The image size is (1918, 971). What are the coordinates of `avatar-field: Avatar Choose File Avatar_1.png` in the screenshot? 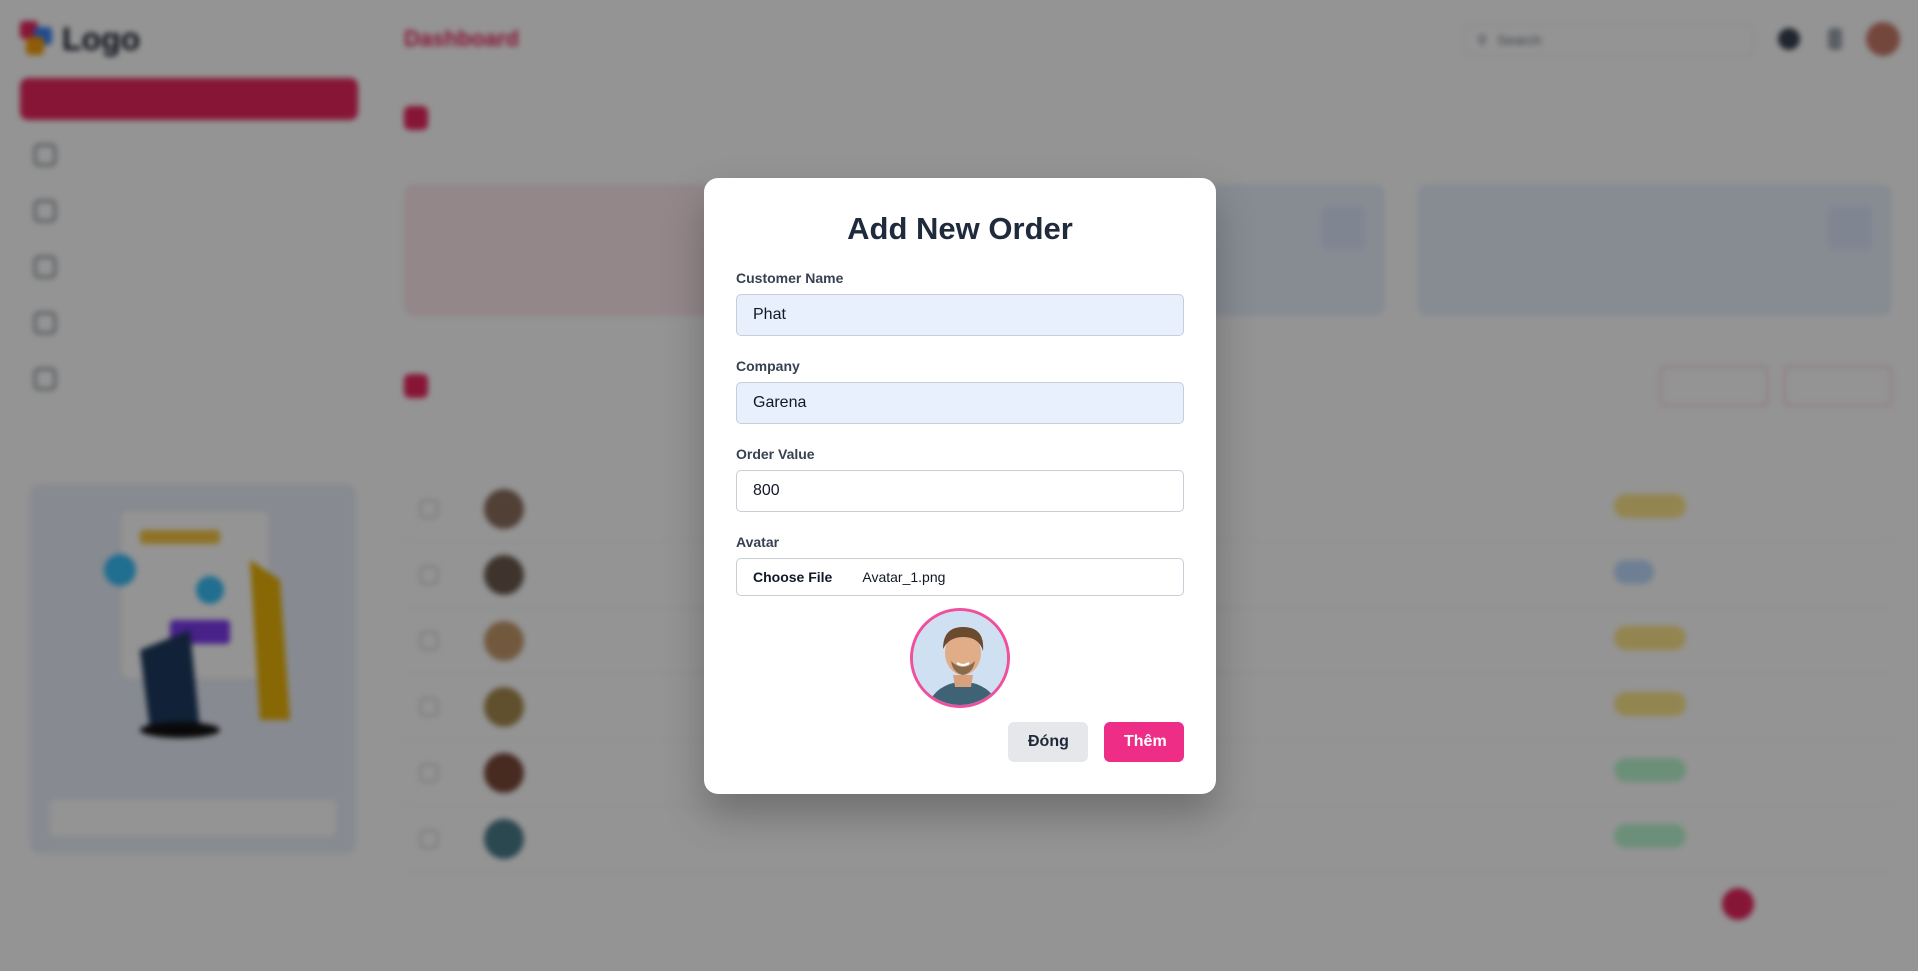 It's located at (960, 565).